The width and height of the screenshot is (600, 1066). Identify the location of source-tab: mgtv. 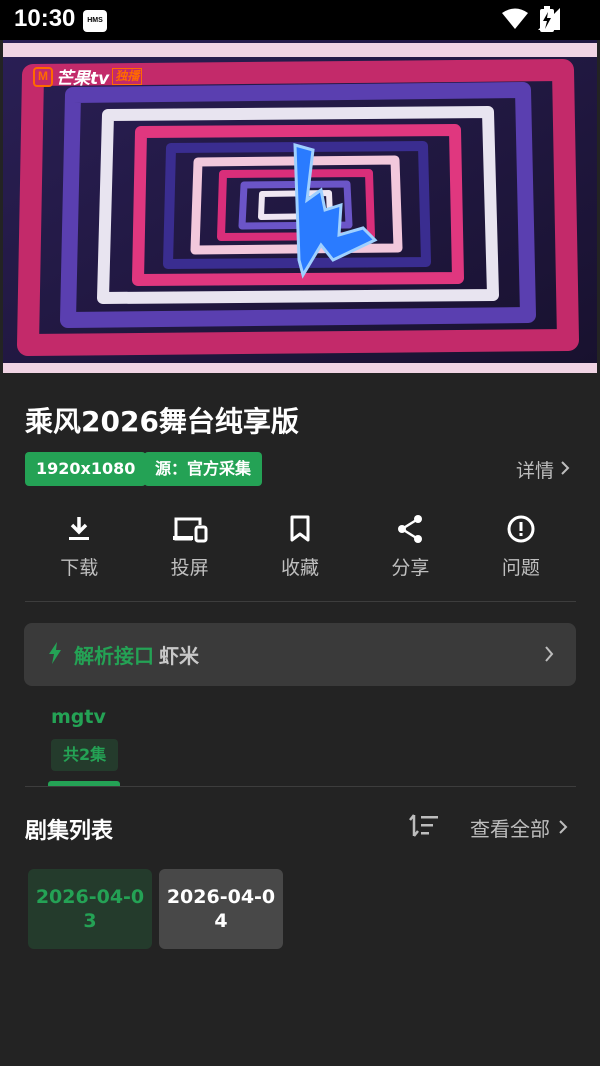
(78, 717).